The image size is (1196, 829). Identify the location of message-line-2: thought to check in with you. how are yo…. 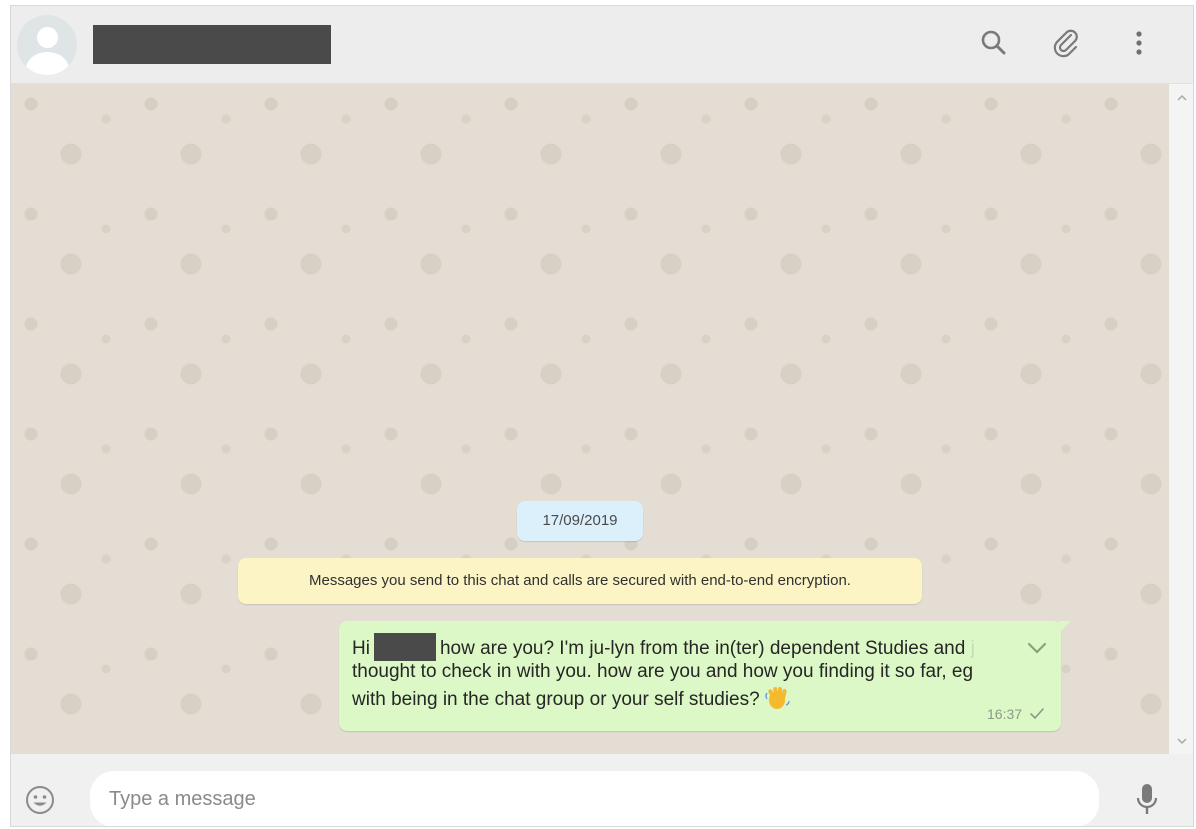
(663, 671).